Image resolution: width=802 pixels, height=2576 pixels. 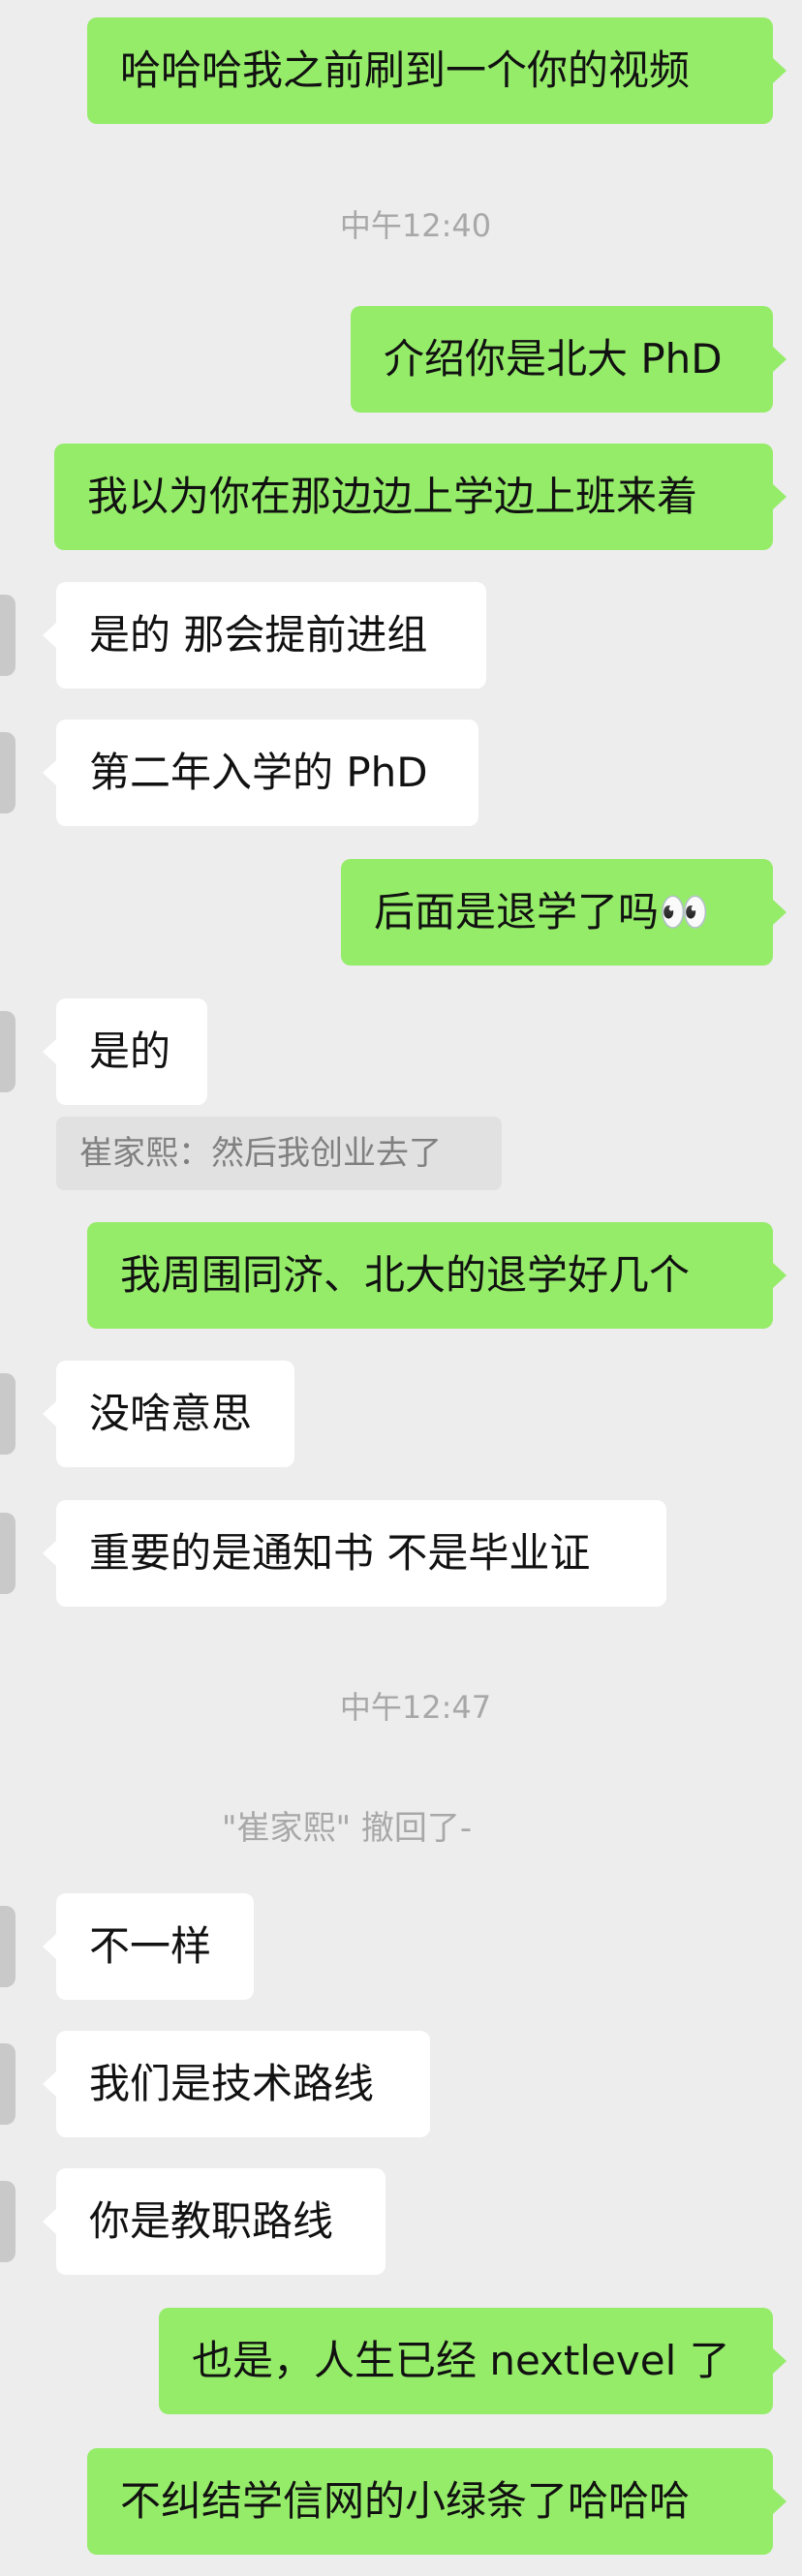 I want to click on outgoing-message: 哈哈哈我之前刷到一个你的视频, so click(x=437, y=70).